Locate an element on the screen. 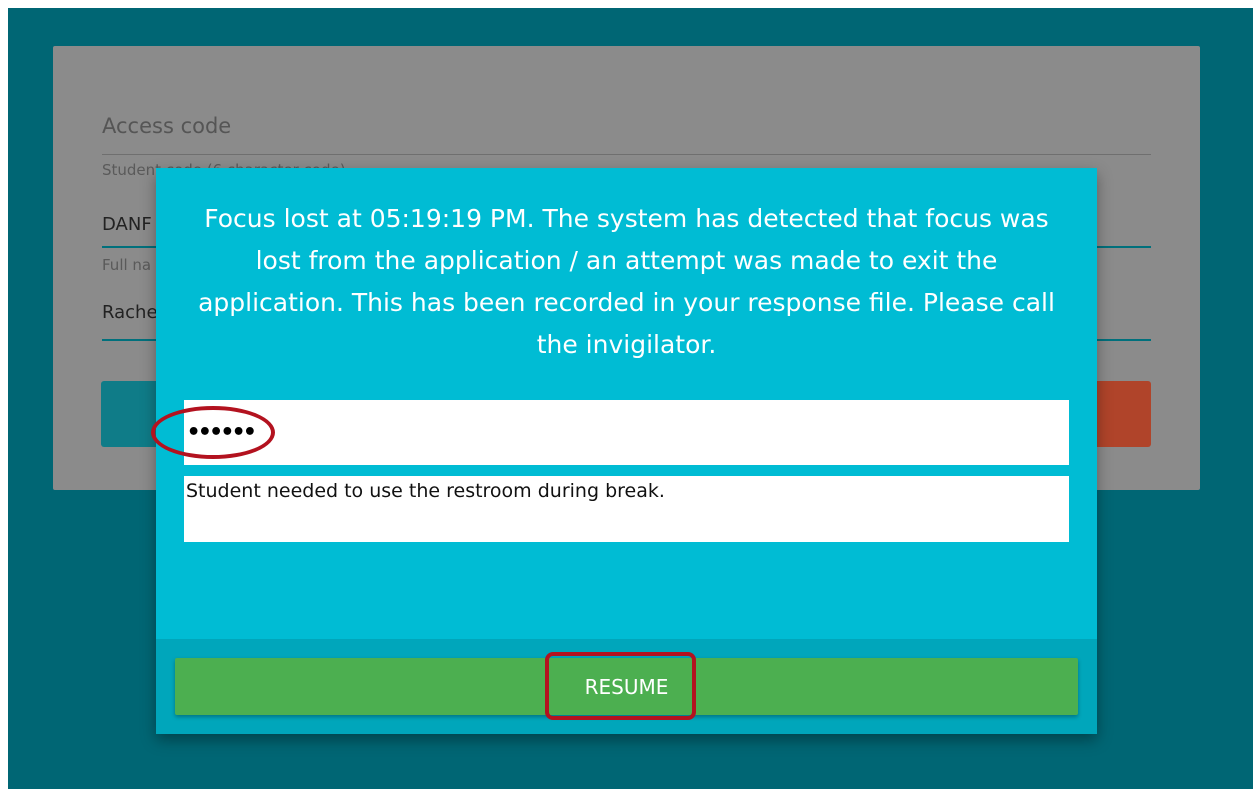 Image resolution: width=1253 pixels, height=795 pixels. full-name-label: Full na is located at coordinates (127, 265).